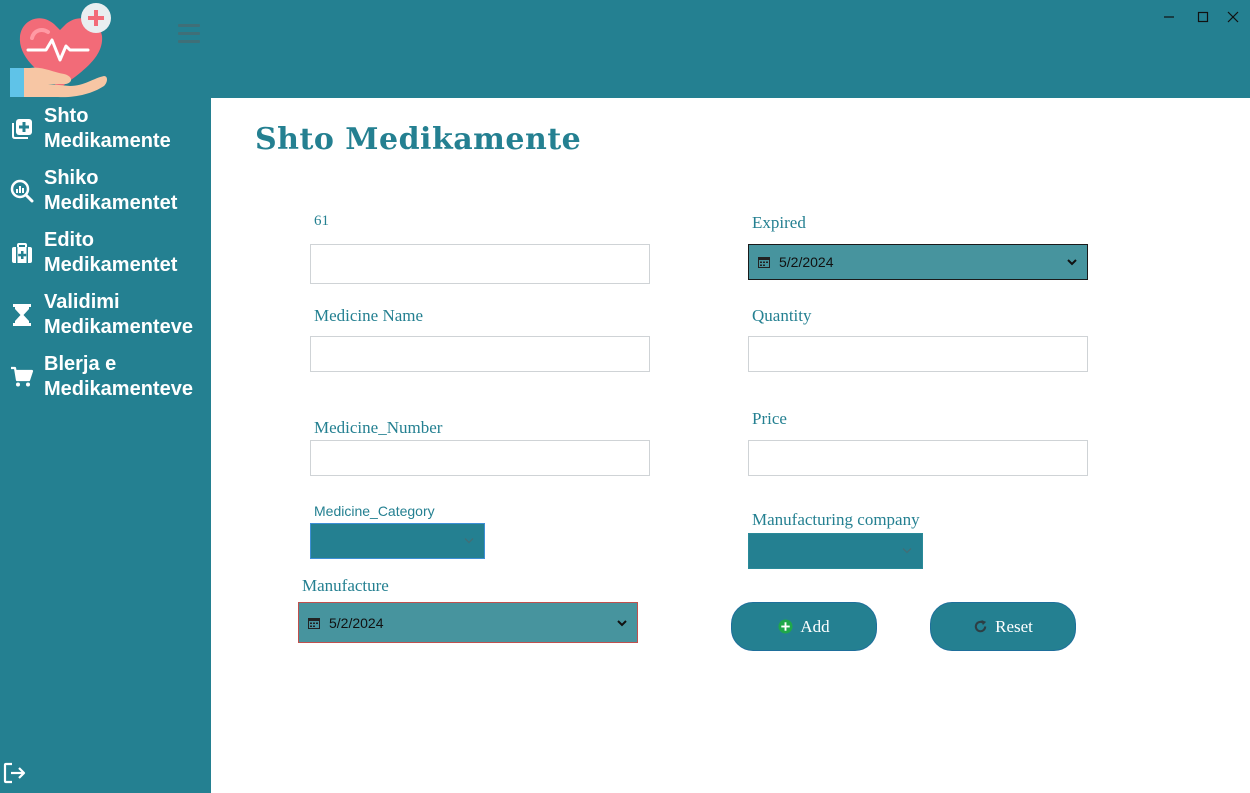 This screenshot has width=1250, height=793. What do you see at coordinates (22, 376) in the screenshot?
I see `cart-icon` at bounding box center [22, 376].